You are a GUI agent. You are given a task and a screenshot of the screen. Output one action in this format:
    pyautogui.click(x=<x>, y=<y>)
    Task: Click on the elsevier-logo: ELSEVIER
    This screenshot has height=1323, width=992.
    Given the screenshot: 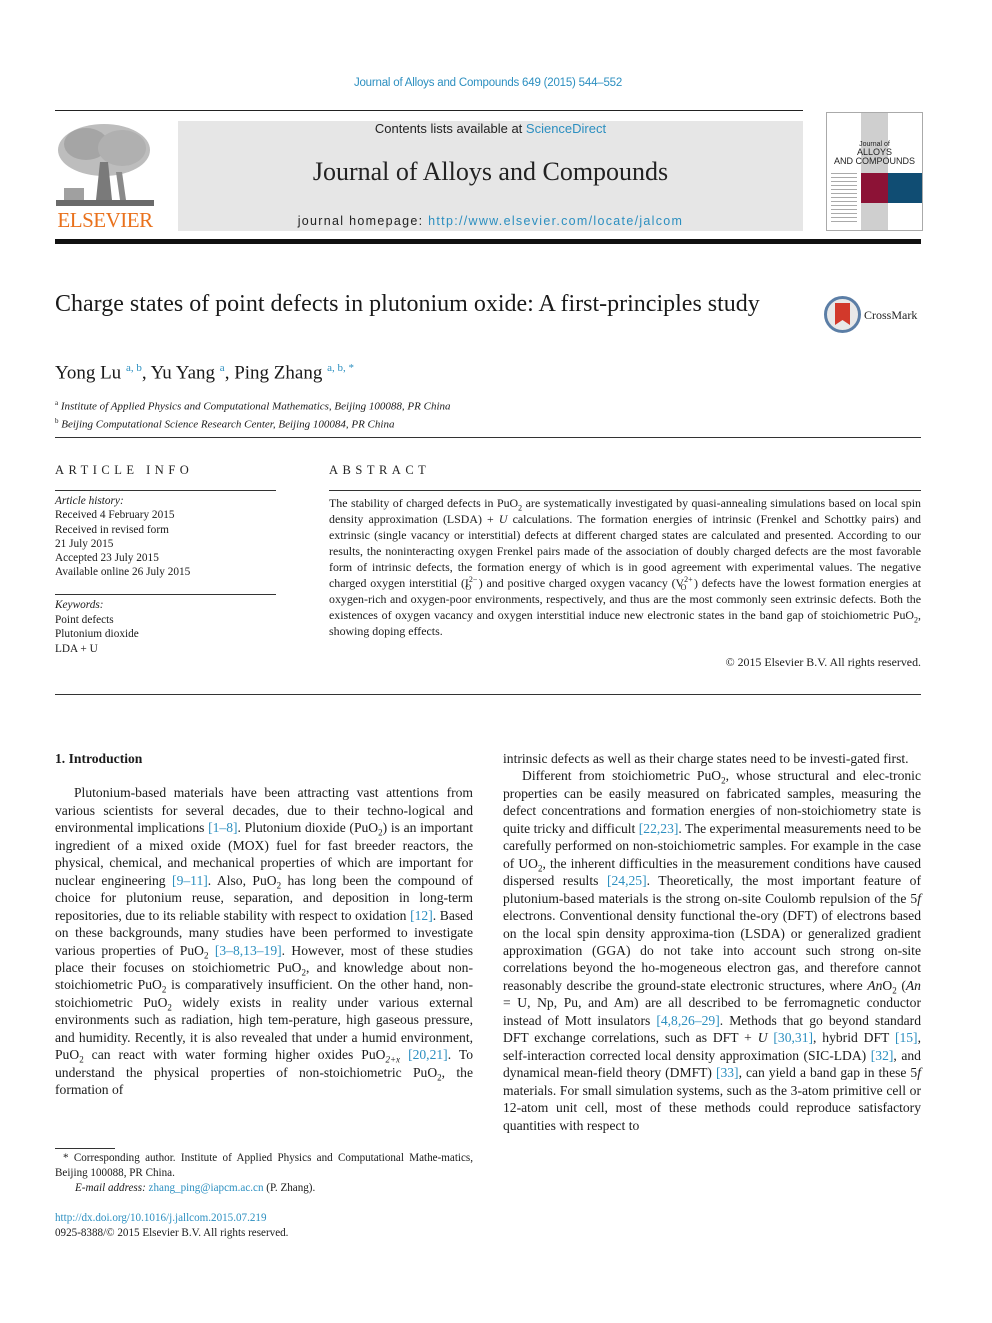 What is the action you would take?
    pyautogui.click(x=105, y=175)
    